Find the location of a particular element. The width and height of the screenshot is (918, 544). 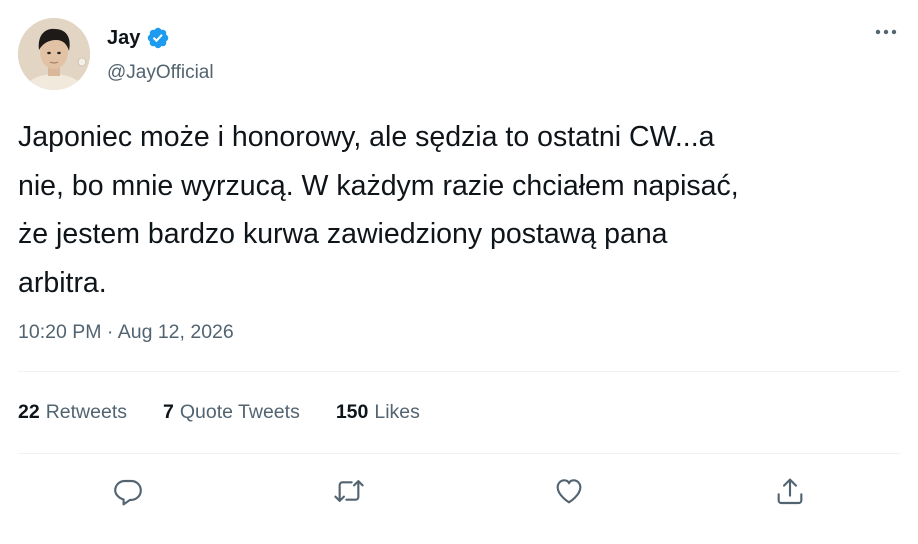

more-dots-icon is located at coordinates (886, 32).